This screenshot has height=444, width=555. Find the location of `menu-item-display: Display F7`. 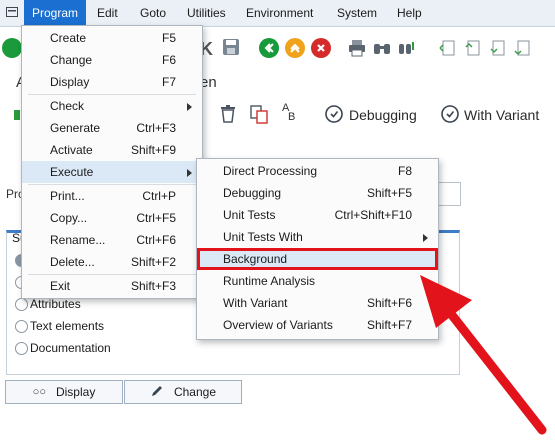

menu-item-display: Display F7 is located at coordinates (112, 82).